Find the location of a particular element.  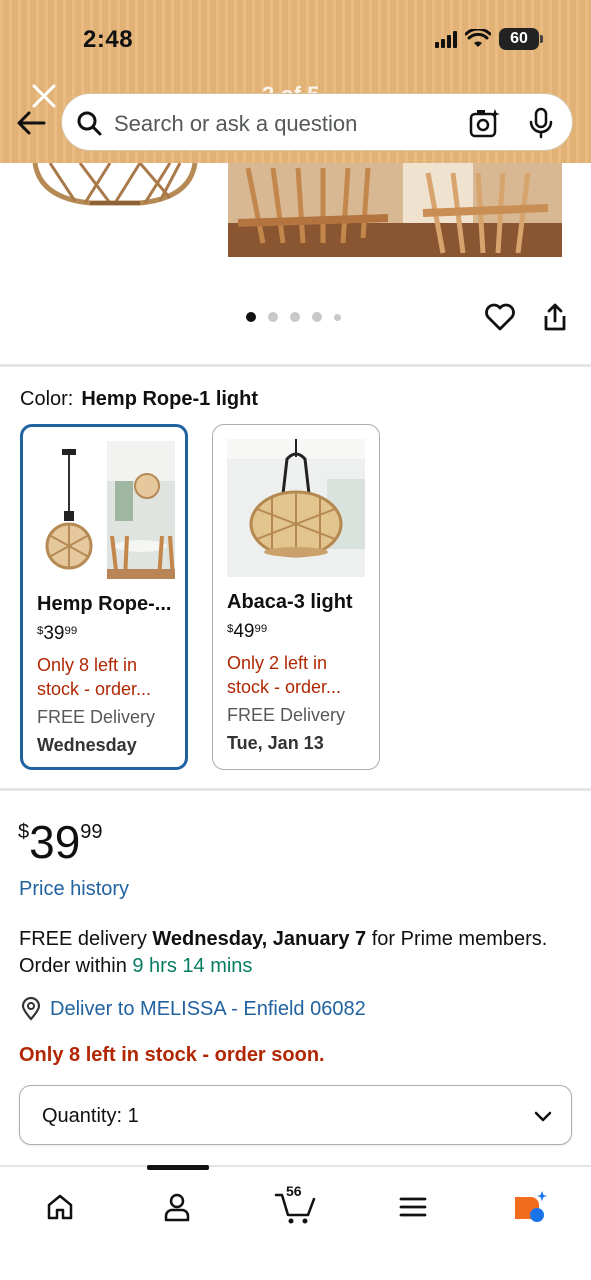

nav-cart: 56 is located at coordinates (296, 1205).